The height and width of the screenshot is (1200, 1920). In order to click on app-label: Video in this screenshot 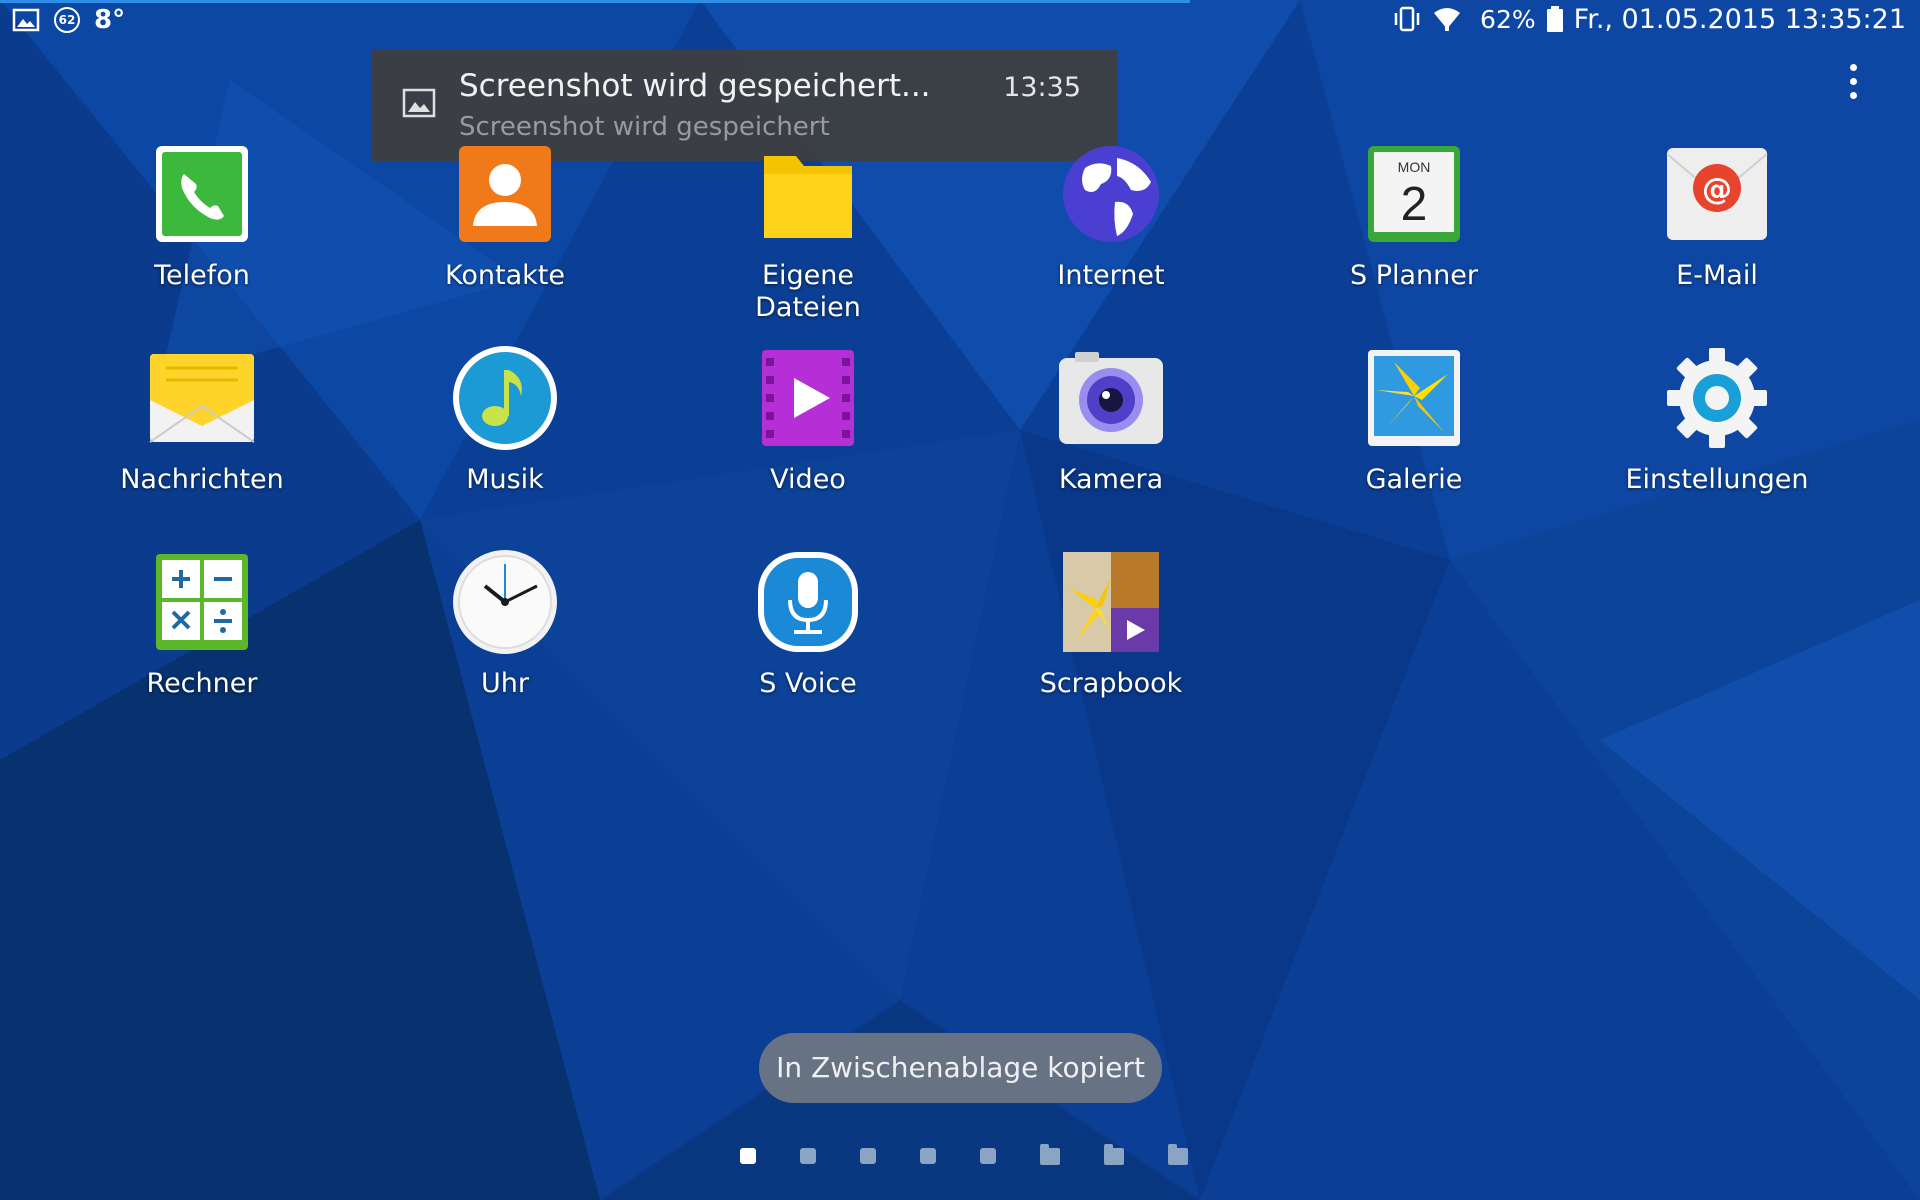, I will do `click(808, 479)`.